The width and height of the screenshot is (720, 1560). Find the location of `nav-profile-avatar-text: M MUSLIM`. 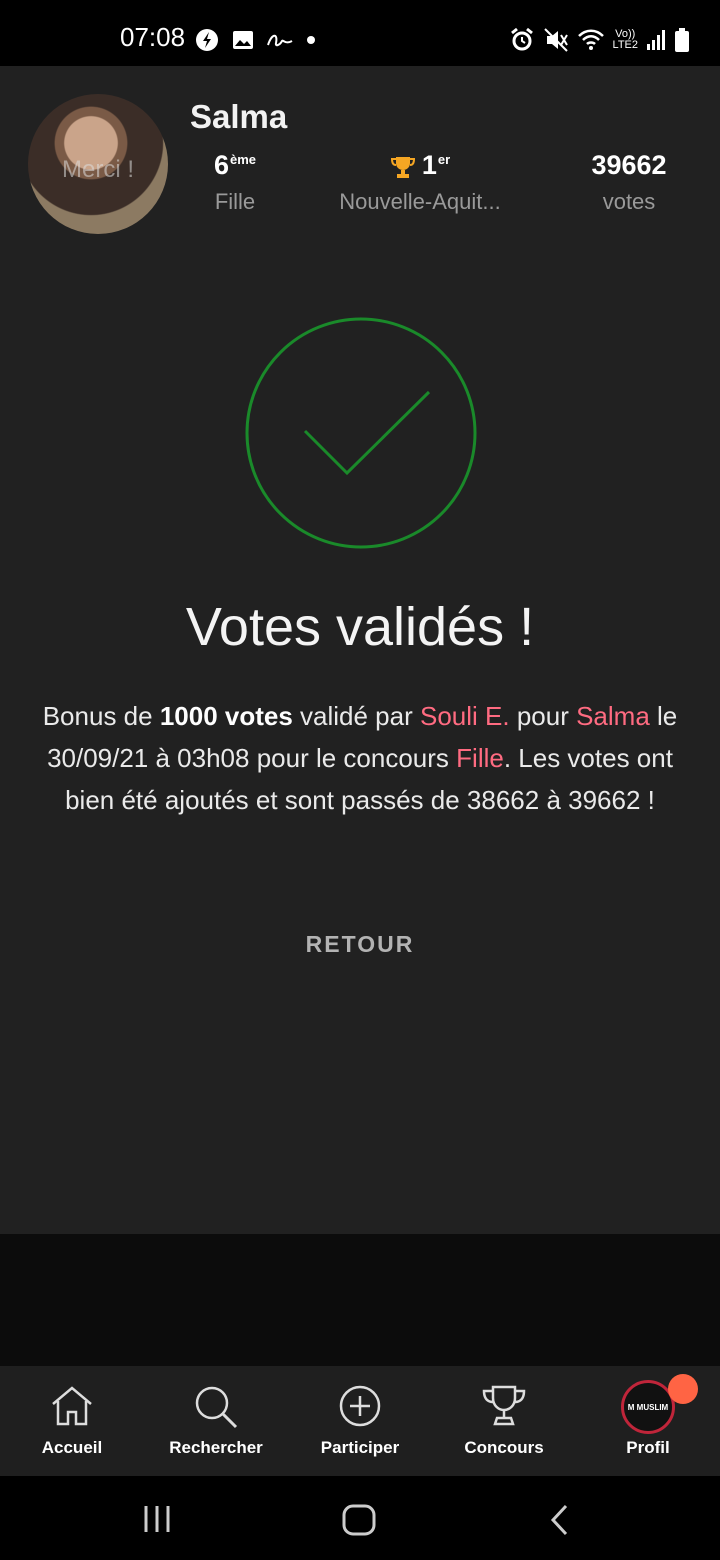

nav-profile-avatar-text: M MUSLIM is located at coordinates (648, 1407).